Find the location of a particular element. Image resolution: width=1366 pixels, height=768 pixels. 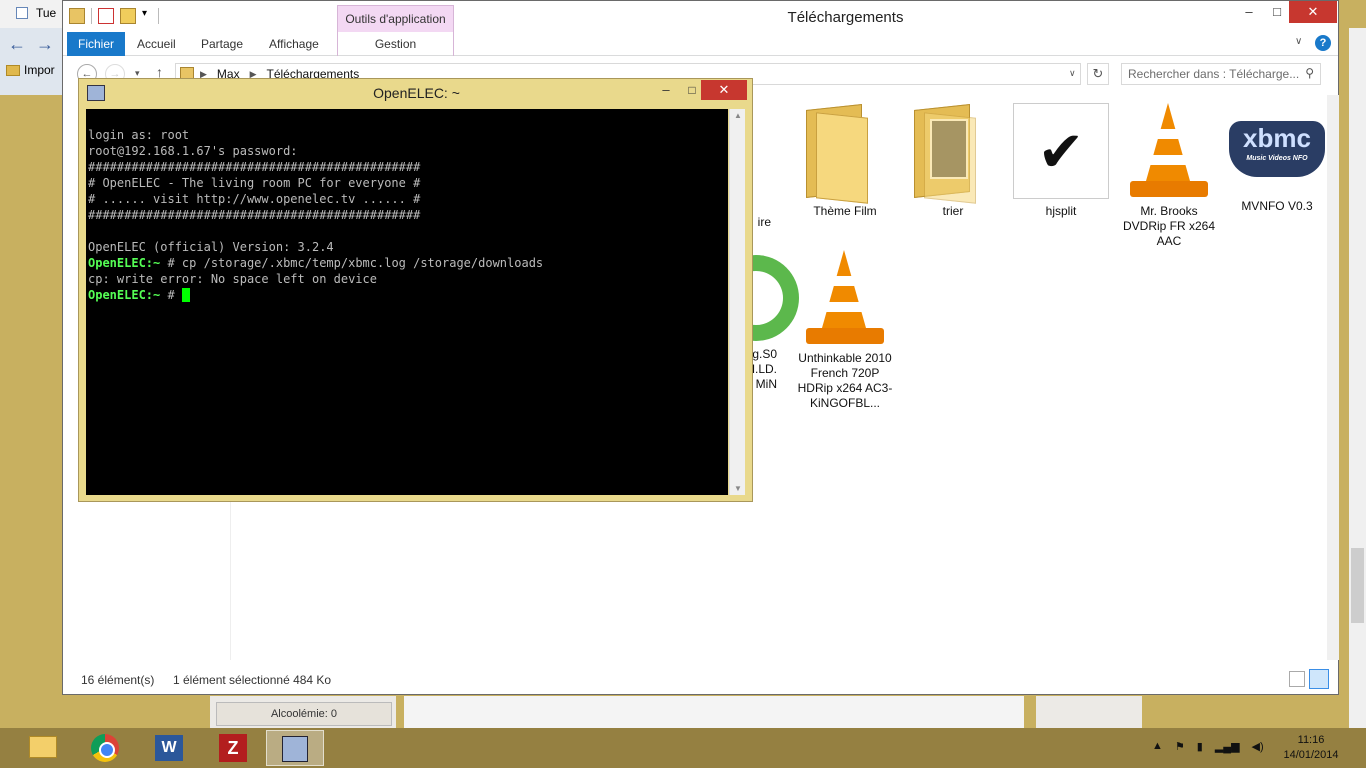

refresh-button: ↻ is located at coordinates (1098, 74).